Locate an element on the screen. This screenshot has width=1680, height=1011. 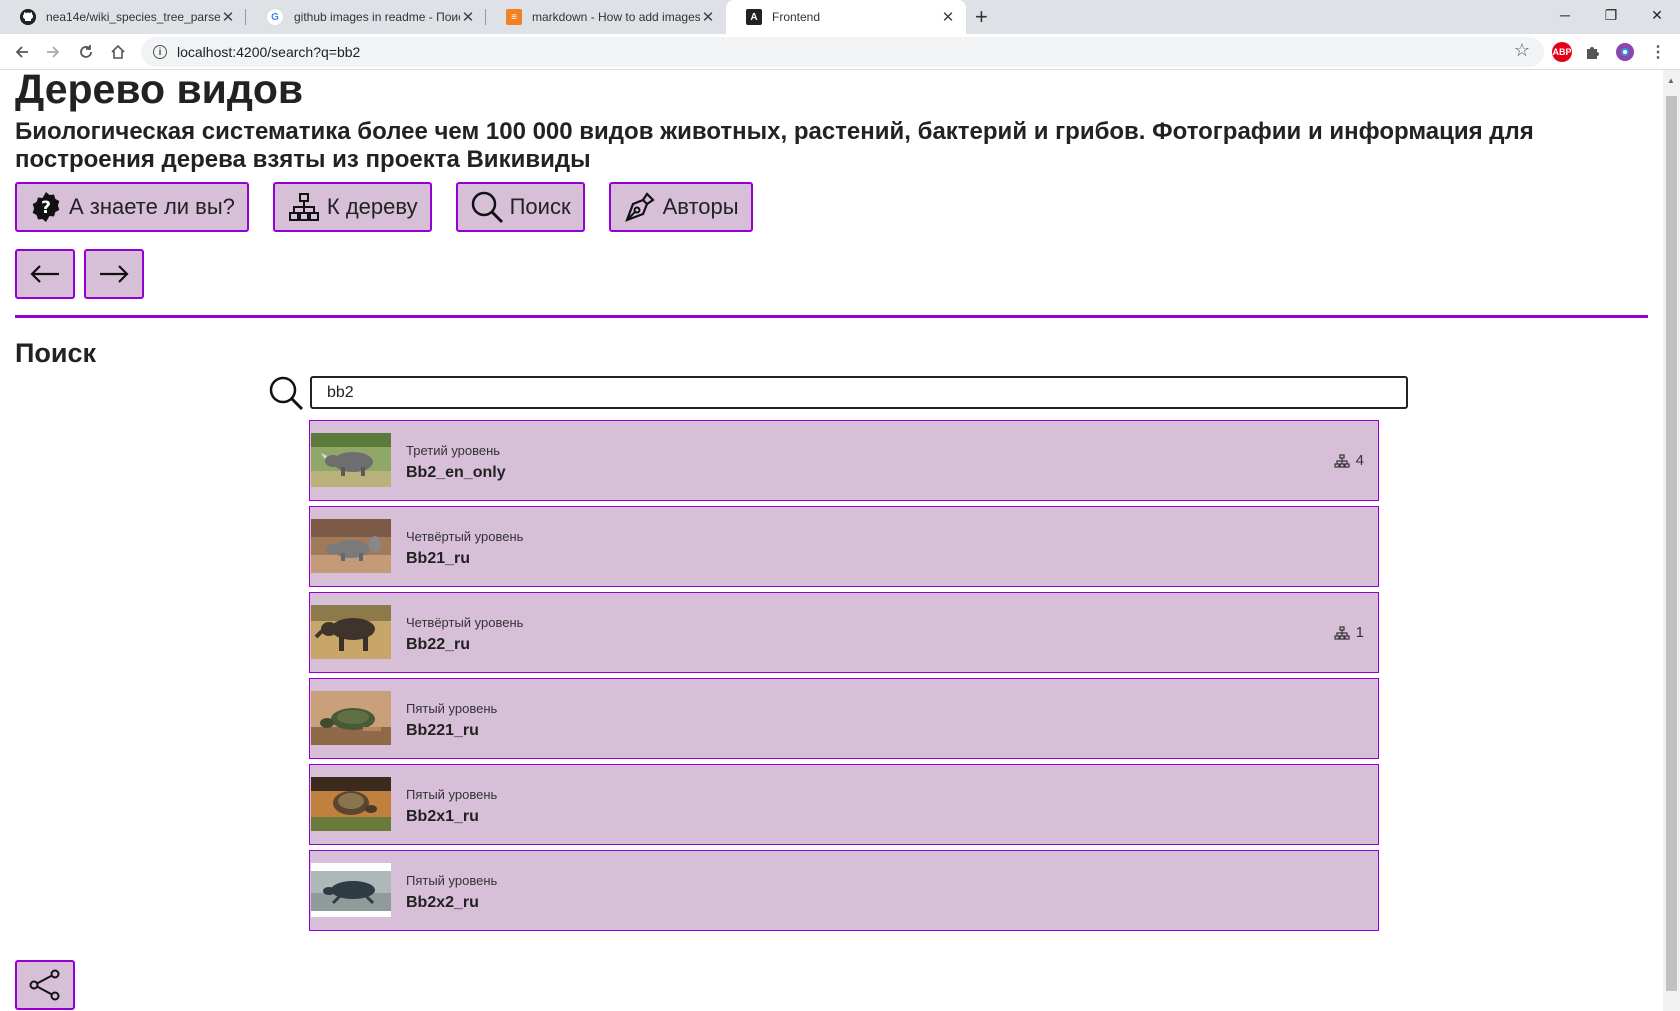
history-nav is located at coordinates (79, 274).